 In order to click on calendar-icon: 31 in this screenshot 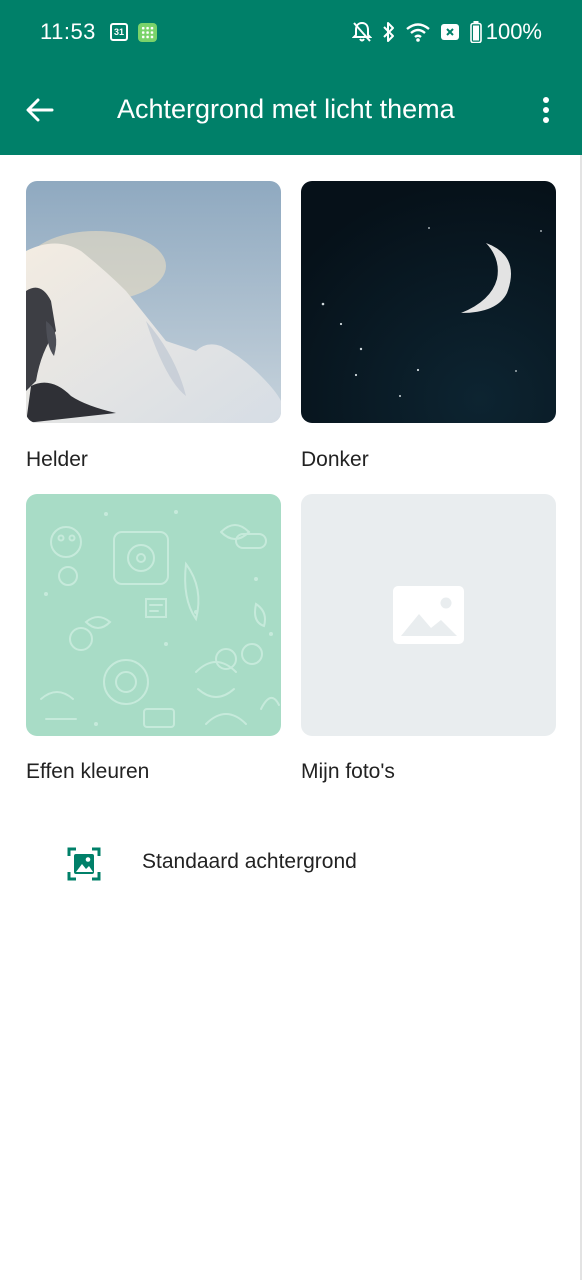, I will do `click(119, 32)`.